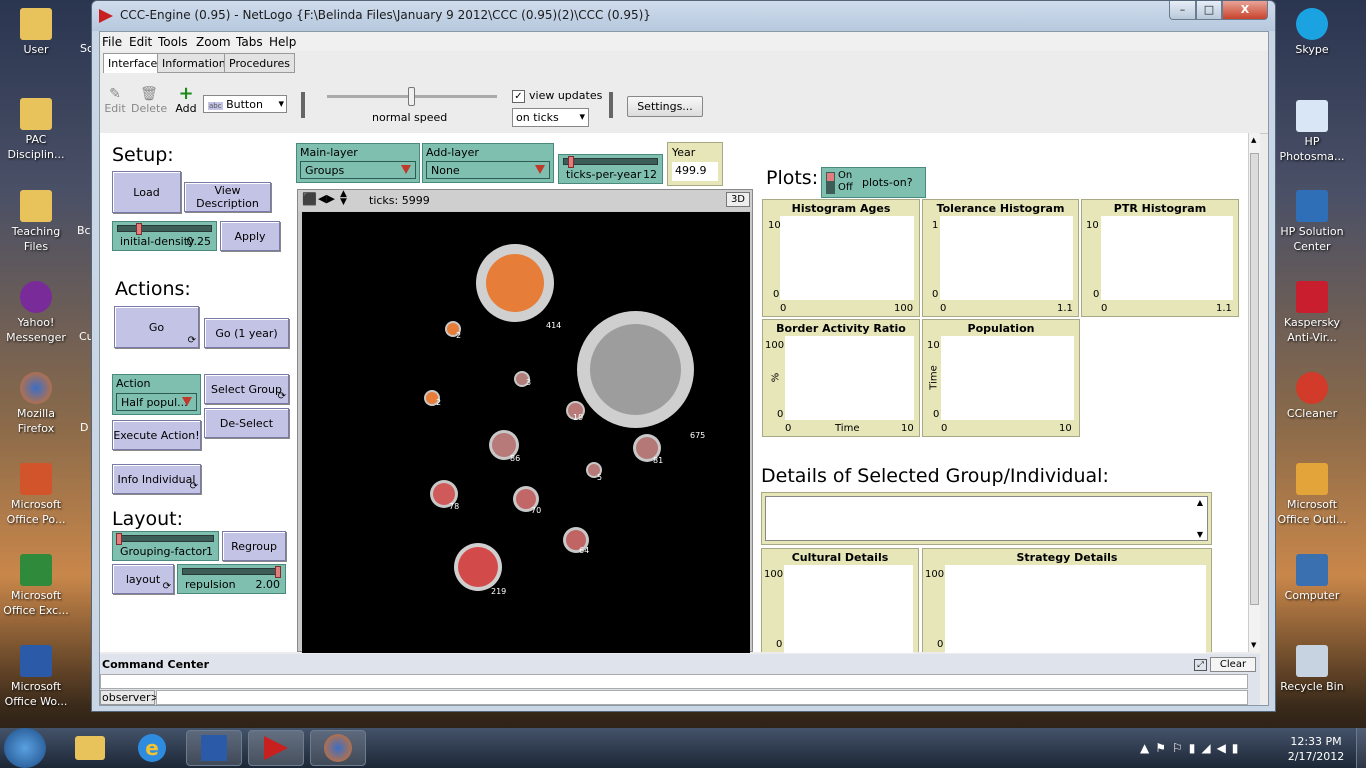 The width and height of the screenshot is (1366, 768). I want to click on minimize-button: –, so click(1182, 10).